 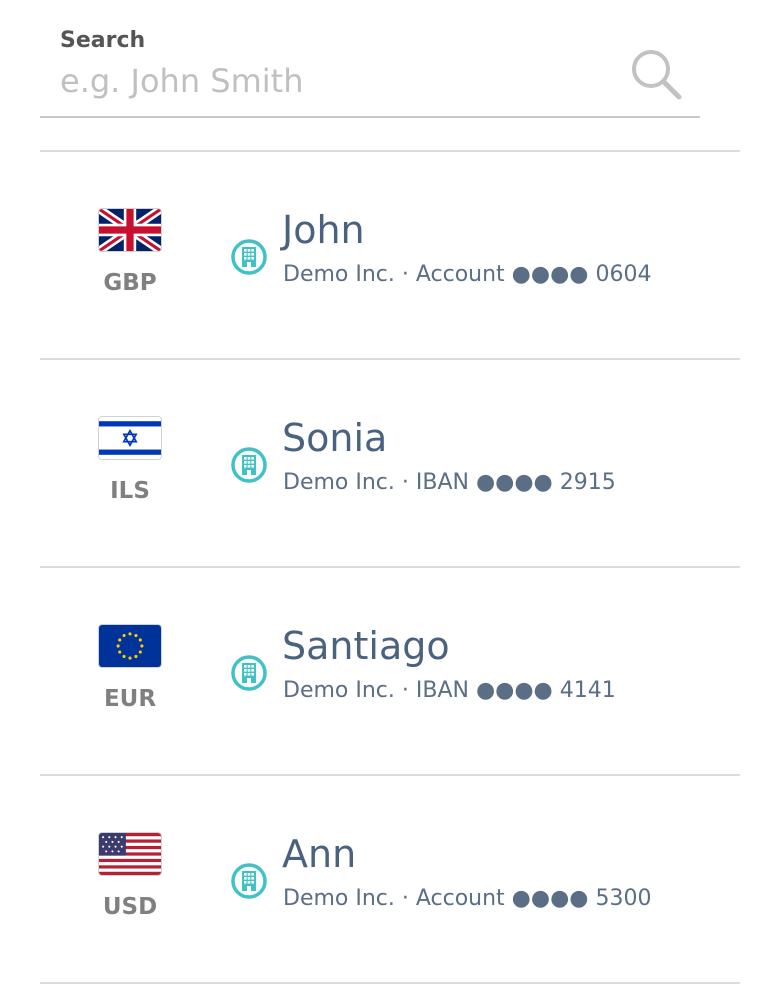 I want to click on currency-code: EUR, so click(x=130, y=699).